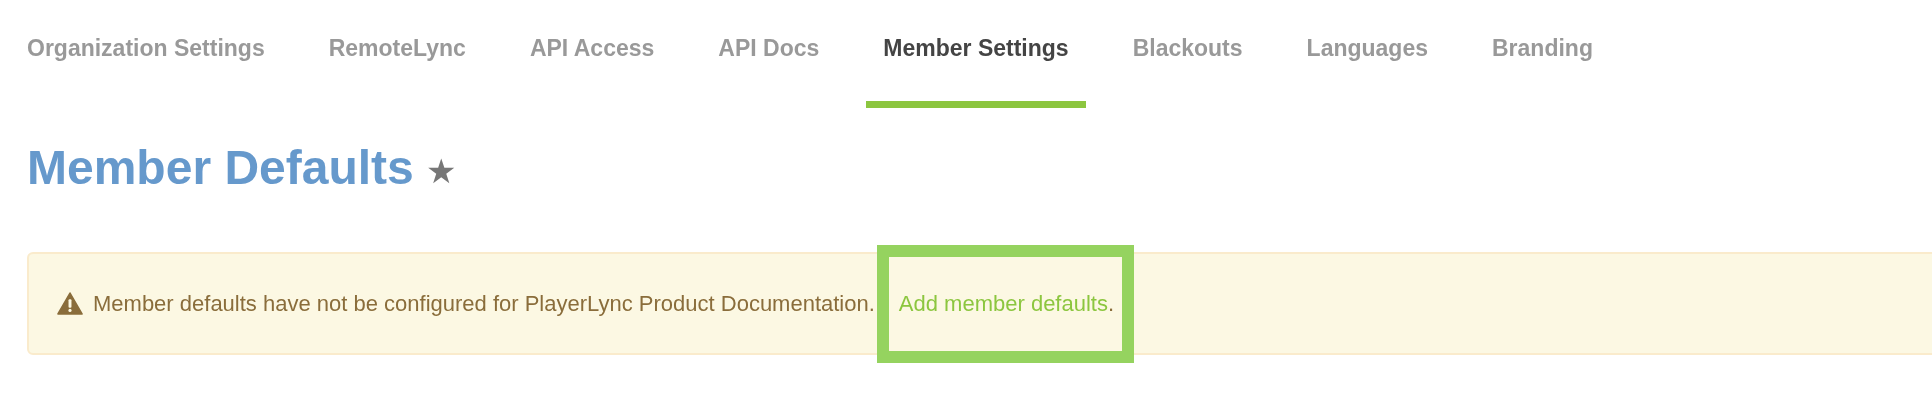  I want to click on nav-tab: Organization Settings, so click(146, 54).